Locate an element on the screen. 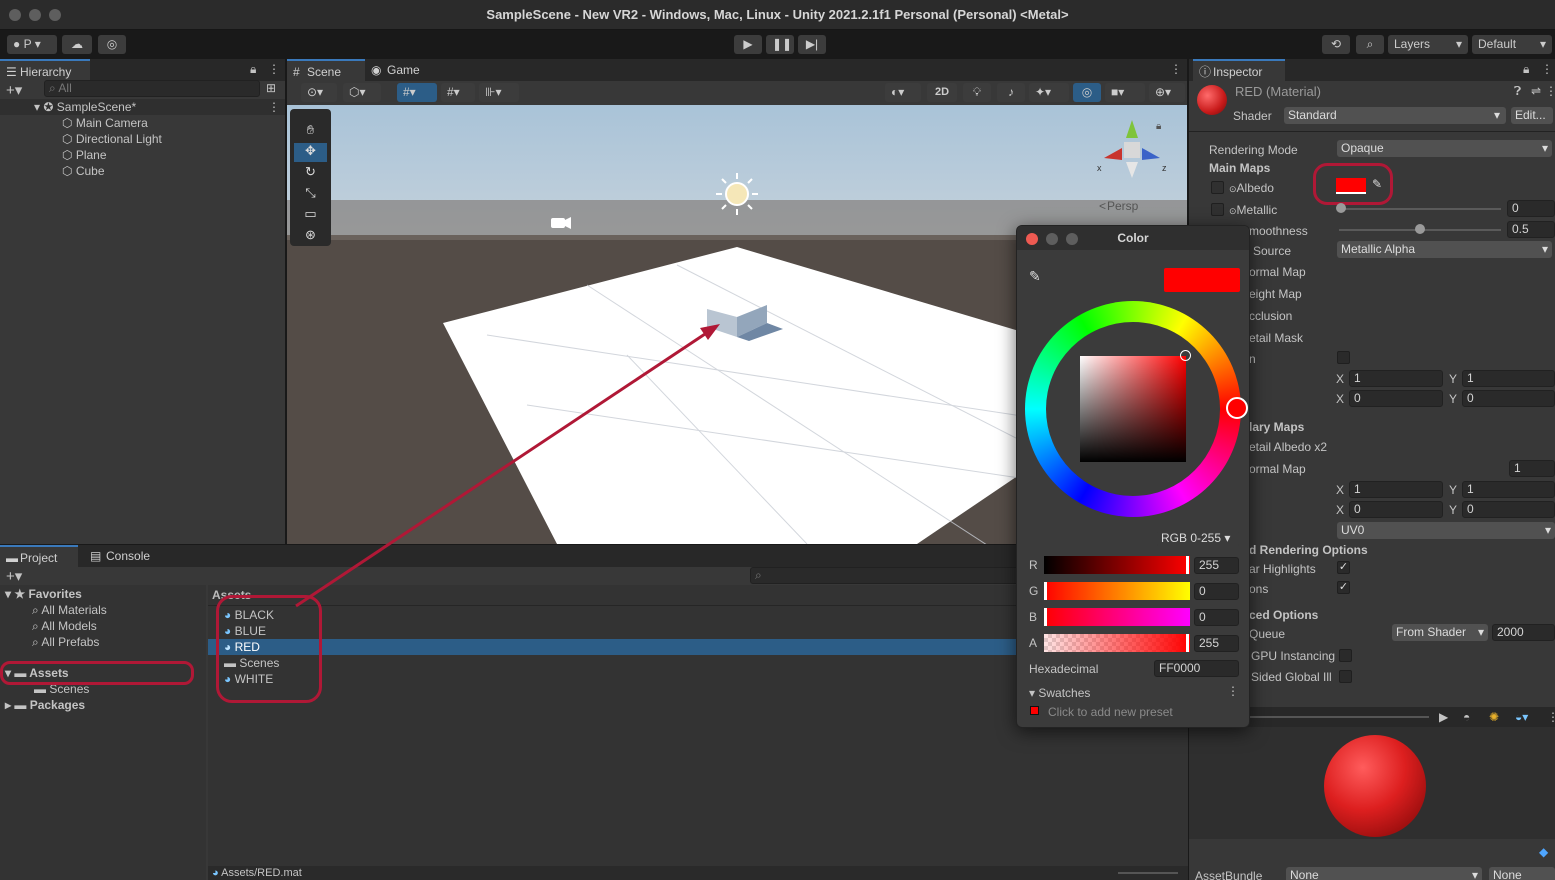 The width and height of the screenshot is (1555, 880). hand-tool-icon: ✋︎ is located at coordinates (310, 131).